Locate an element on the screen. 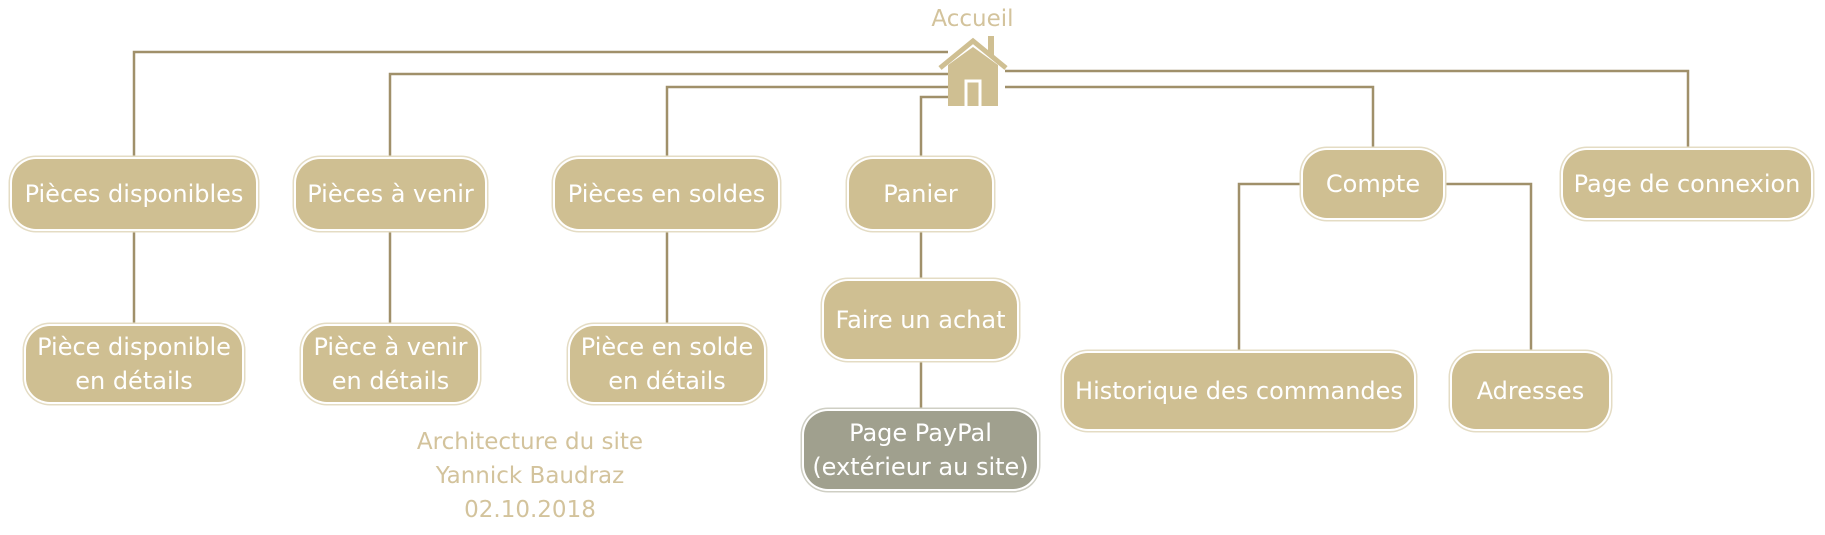 Image resolution: width=1825 pixels, height=535 pixels. node-label: Pièce disponible en détails is located at coordinates (134, 364).